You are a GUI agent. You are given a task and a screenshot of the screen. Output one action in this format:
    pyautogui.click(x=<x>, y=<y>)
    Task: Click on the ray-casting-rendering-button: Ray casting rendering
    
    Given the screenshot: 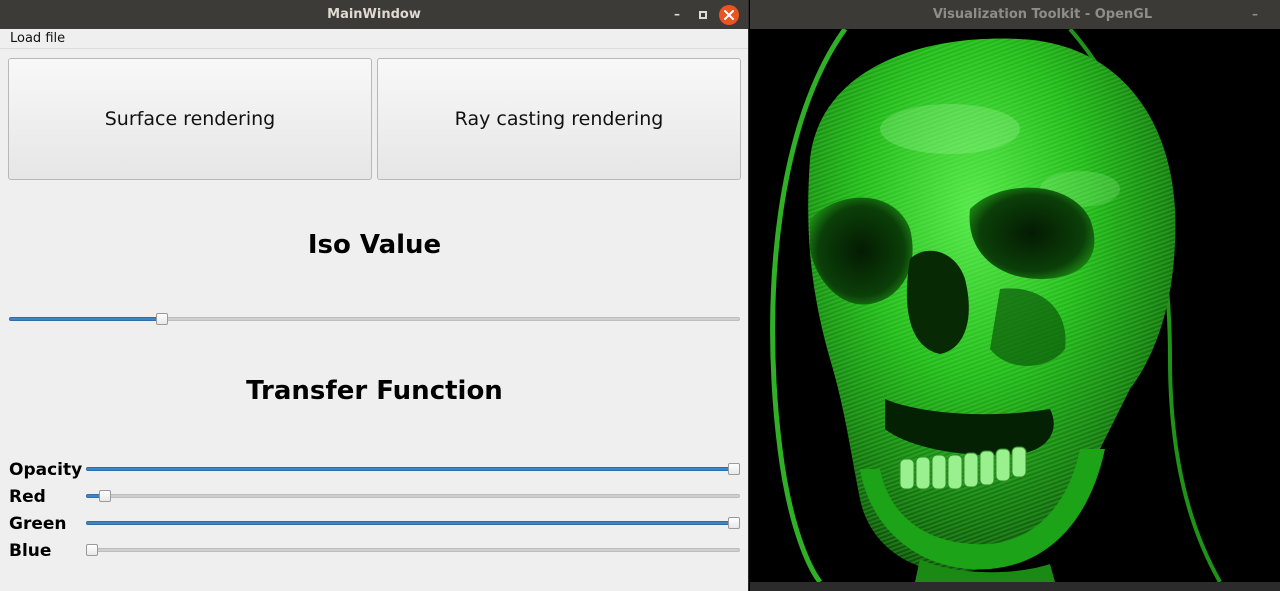 What is the action you would take?
    pyautogui.click(x=559, y=119)
    